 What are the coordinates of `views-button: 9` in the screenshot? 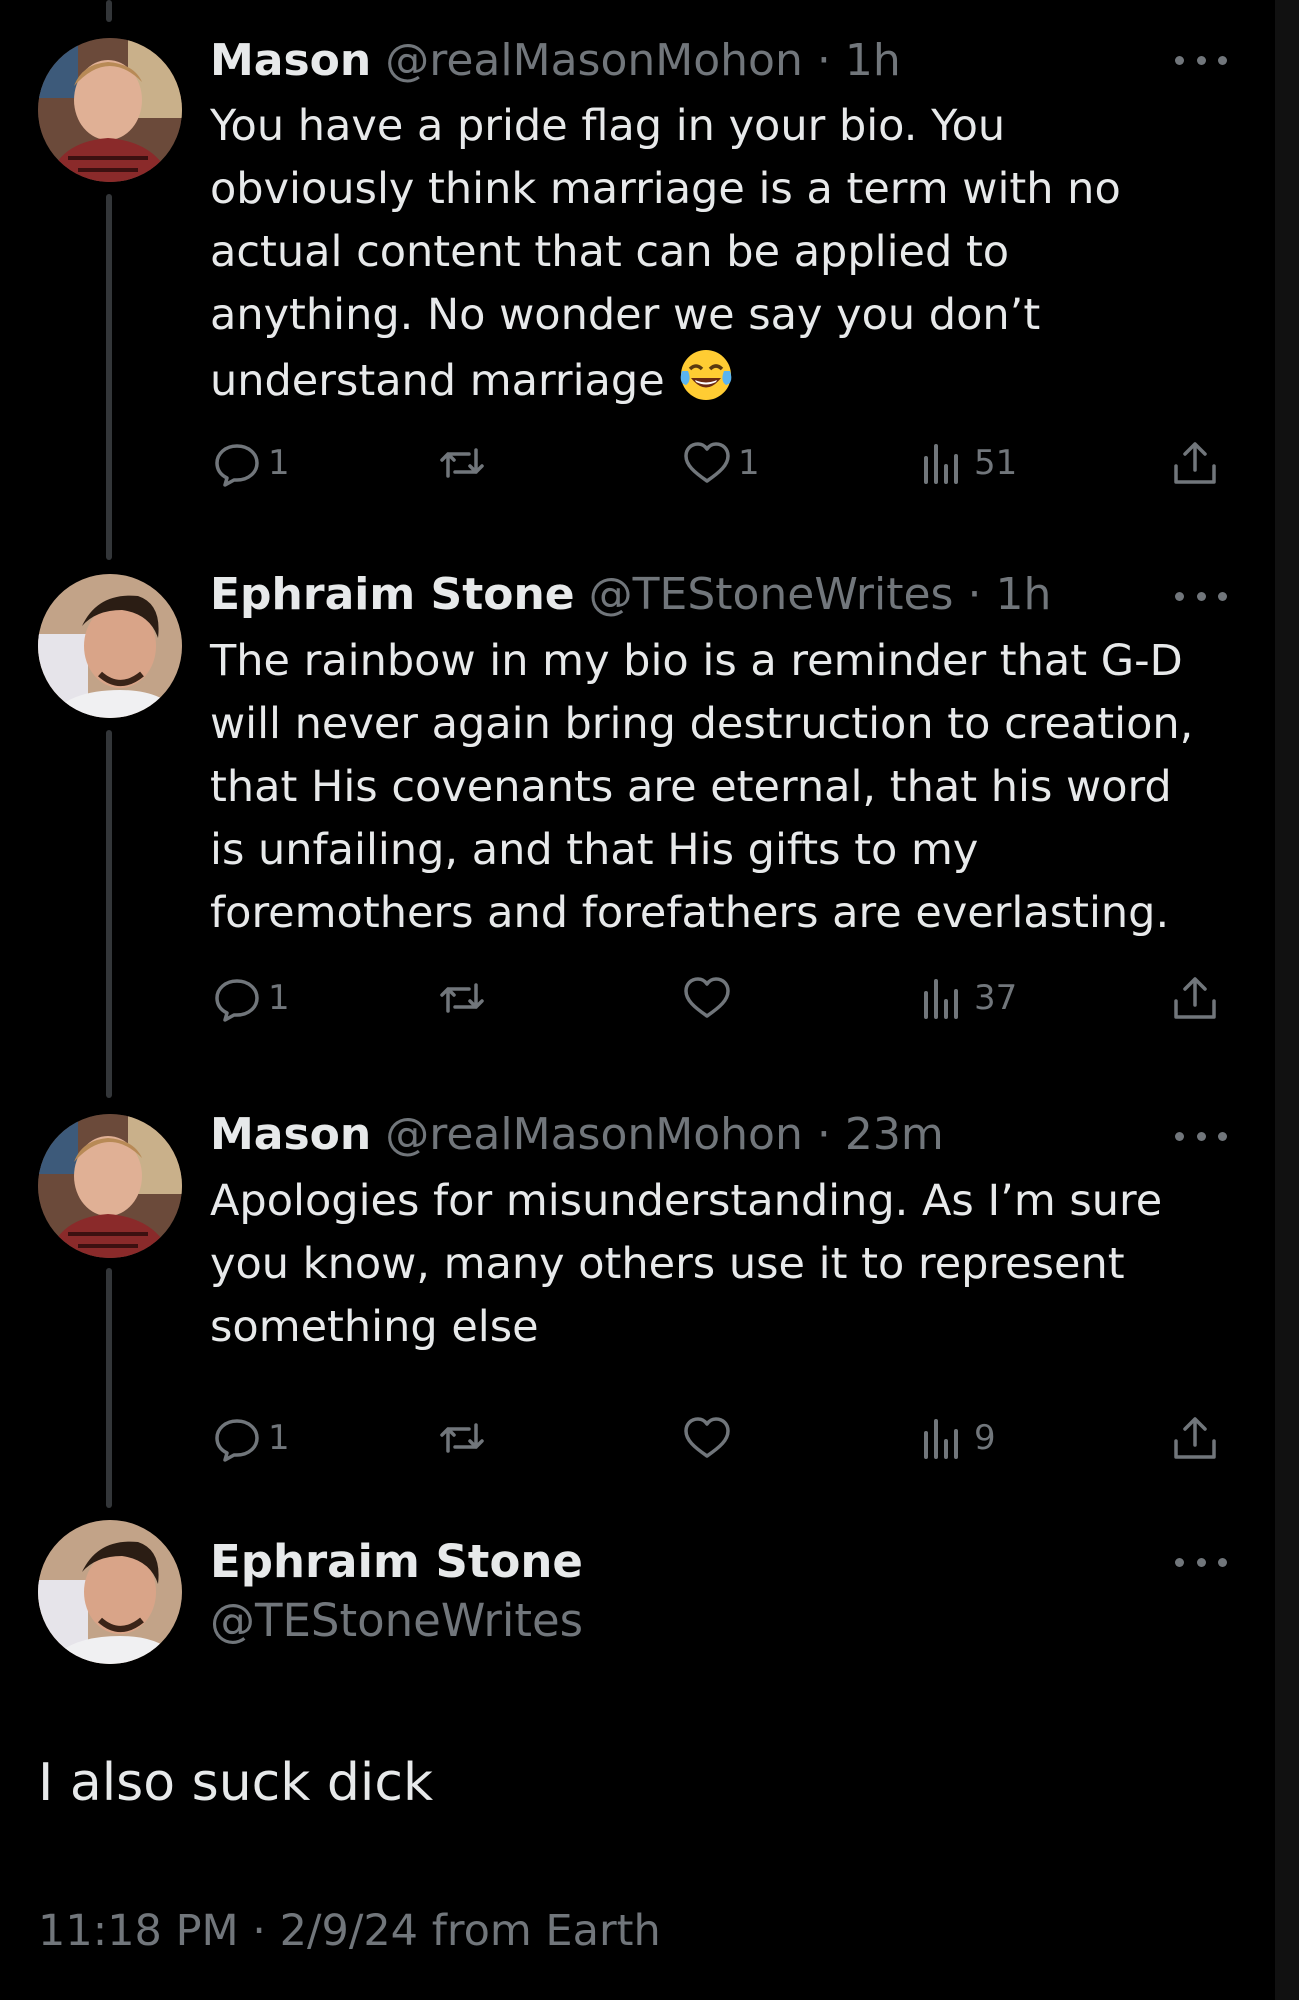 It's located at (956, 1438).